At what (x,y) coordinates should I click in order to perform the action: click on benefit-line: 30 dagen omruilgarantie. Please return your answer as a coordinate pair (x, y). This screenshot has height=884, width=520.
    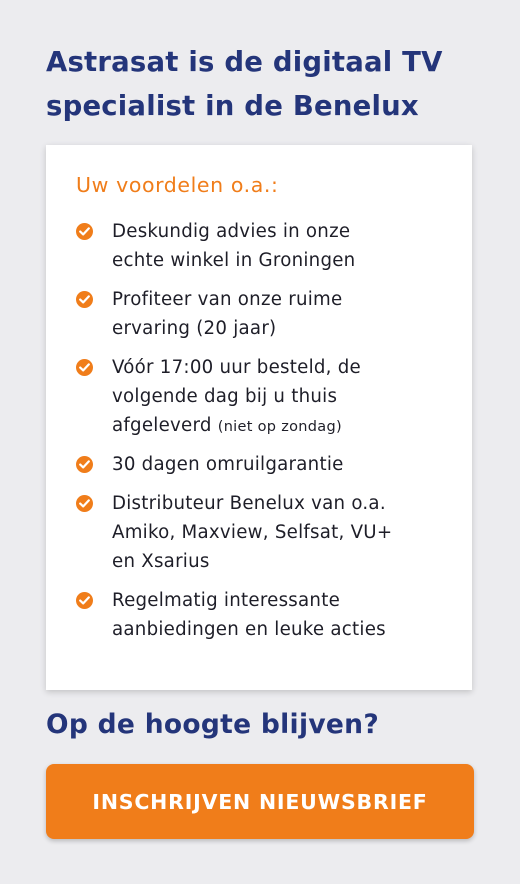
    Looking at the image, I should click on (228, 464).